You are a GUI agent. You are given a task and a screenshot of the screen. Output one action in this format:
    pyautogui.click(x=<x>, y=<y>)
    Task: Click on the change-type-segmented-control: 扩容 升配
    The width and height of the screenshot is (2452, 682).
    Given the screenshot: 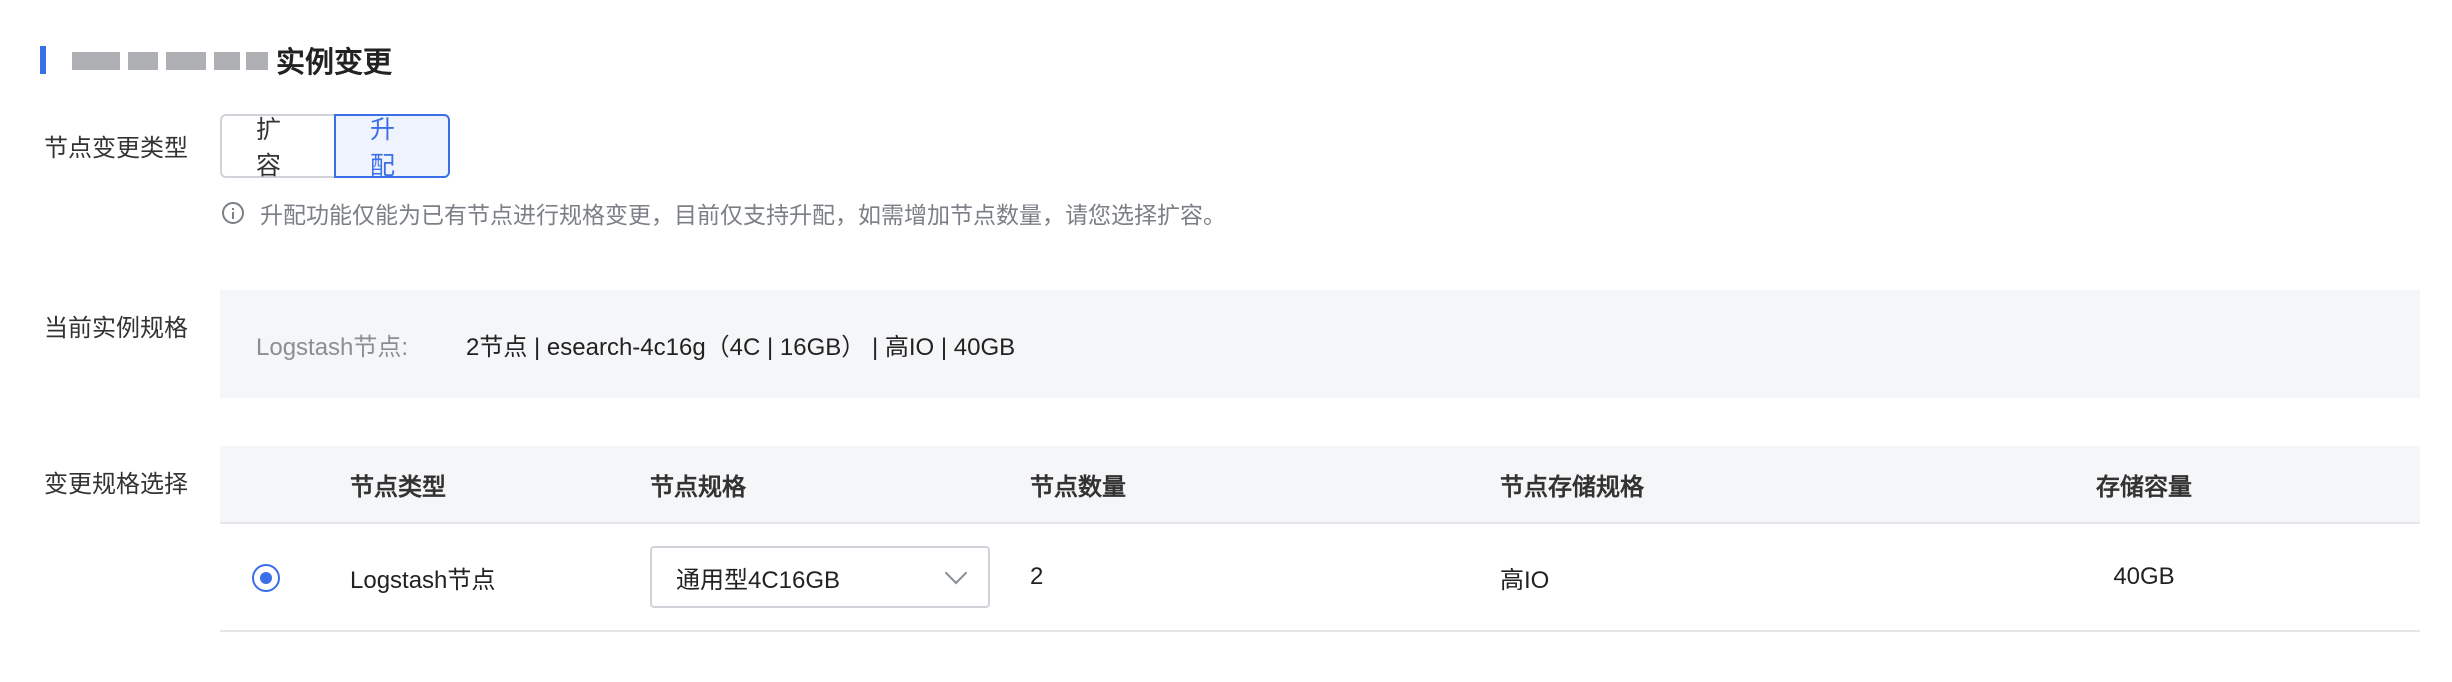 What is the action you would take?
    pyautogui.click(x=335, y=147)
    